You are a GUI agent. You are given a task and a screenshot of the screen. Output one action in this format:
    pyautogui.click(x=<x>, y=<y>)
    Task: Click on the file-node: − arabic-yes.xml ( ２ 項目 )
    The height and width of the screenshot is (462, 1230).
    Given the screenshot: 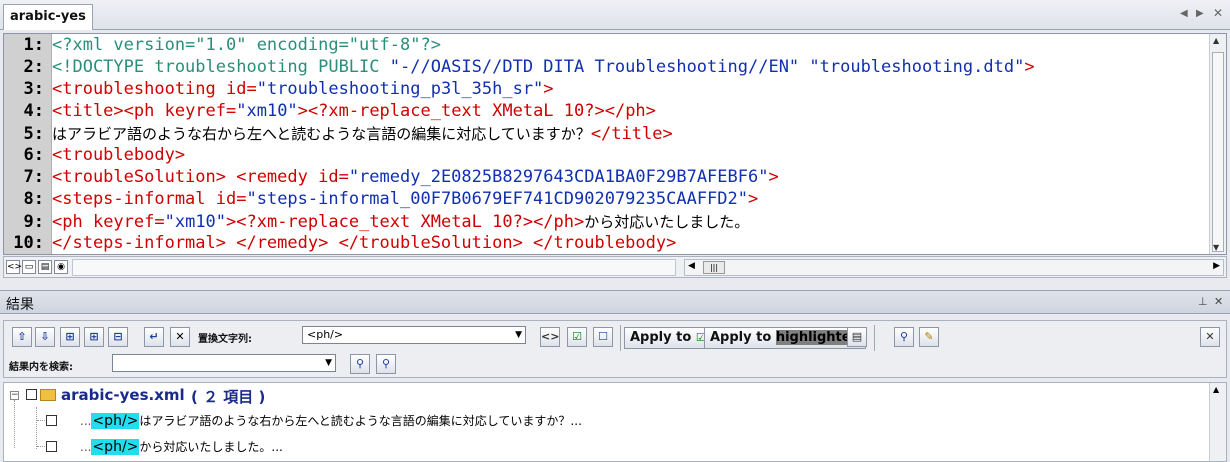 What is the action you would take?
    pyautogui.click(x=204, y=395)
    